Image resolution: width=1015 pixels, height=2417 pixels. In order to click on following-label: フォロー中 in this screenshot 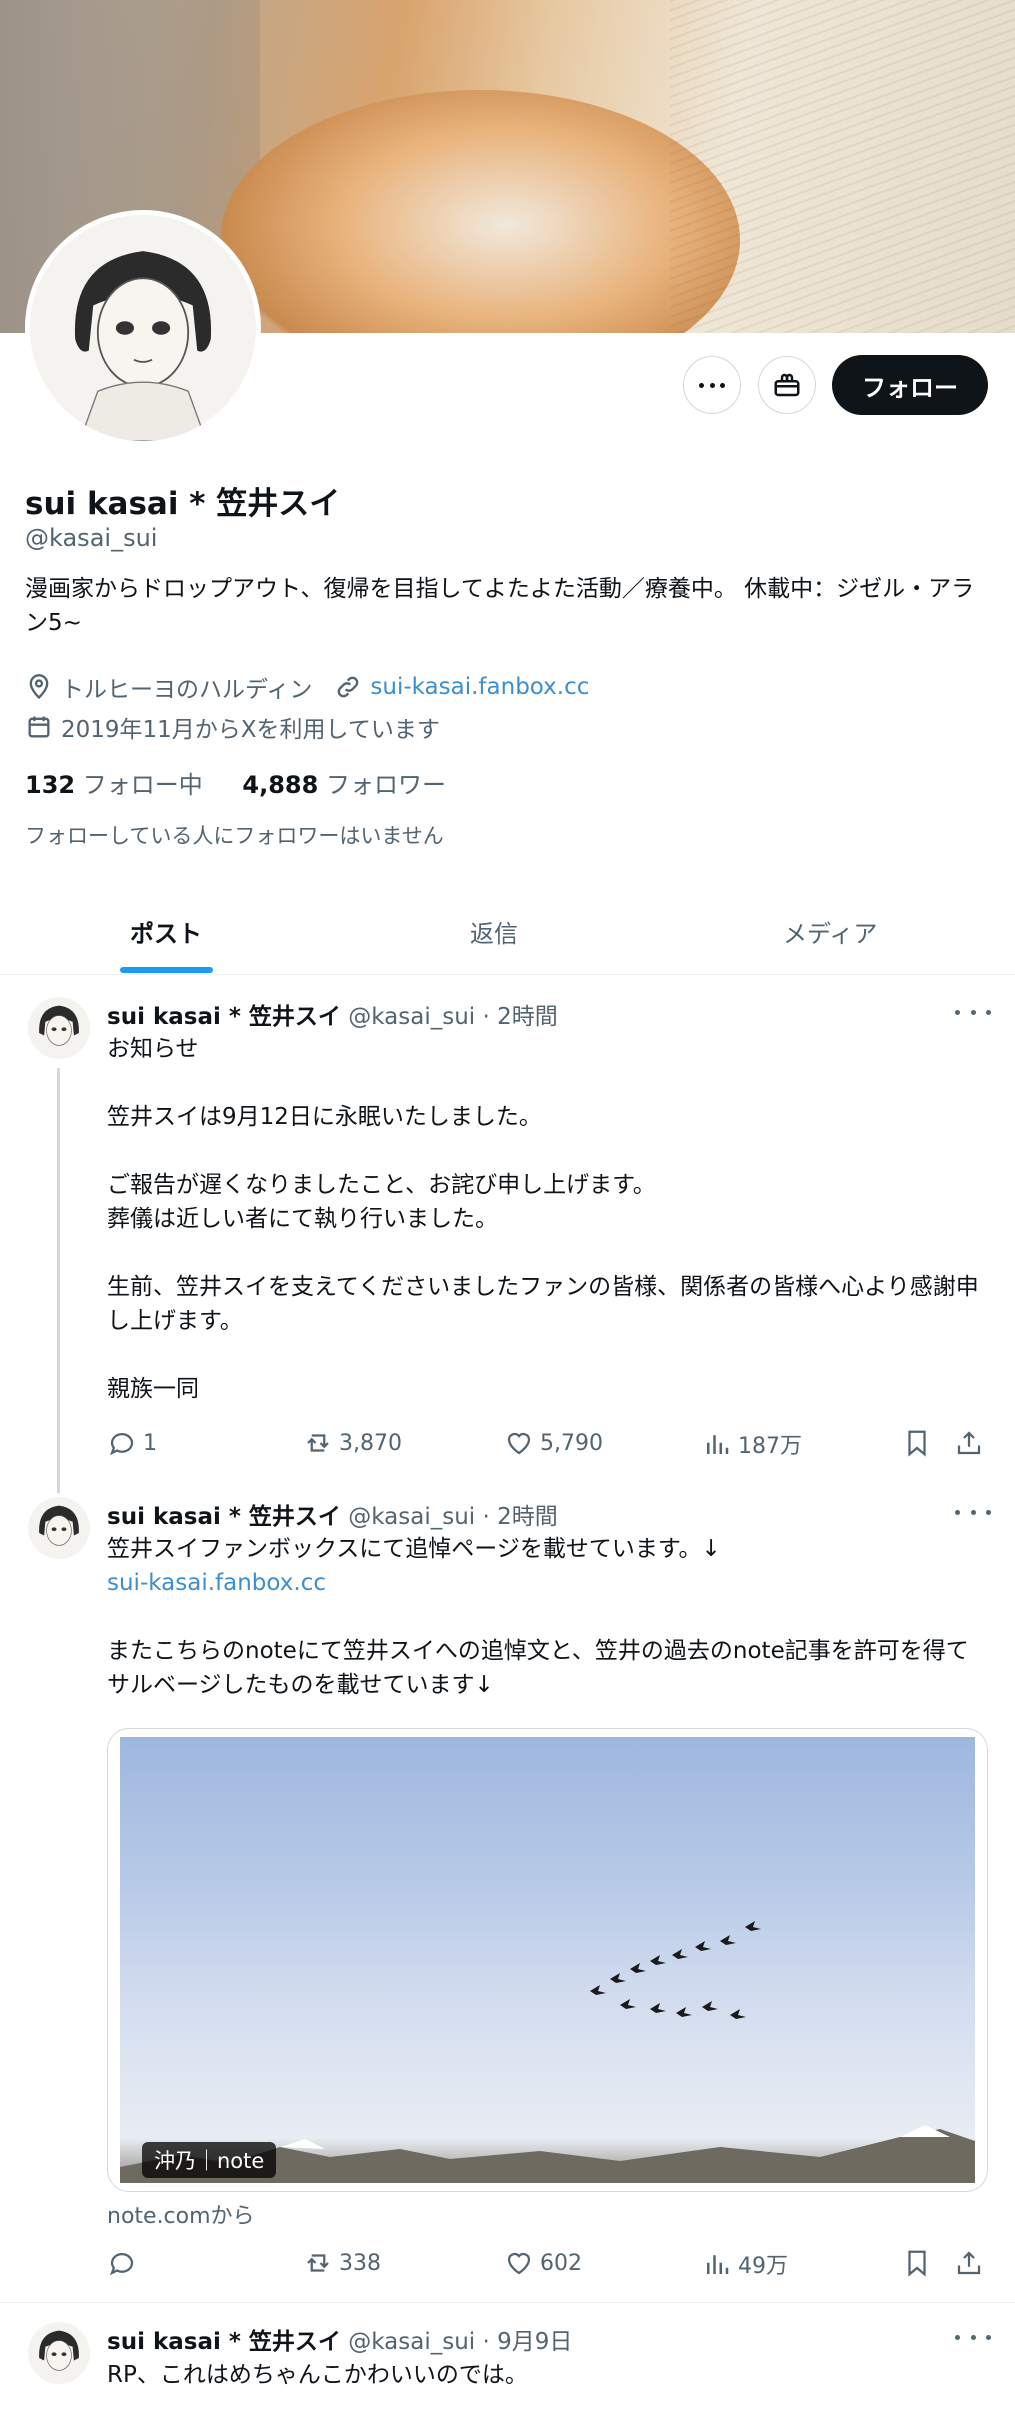, I will do `click(142, 785)`.